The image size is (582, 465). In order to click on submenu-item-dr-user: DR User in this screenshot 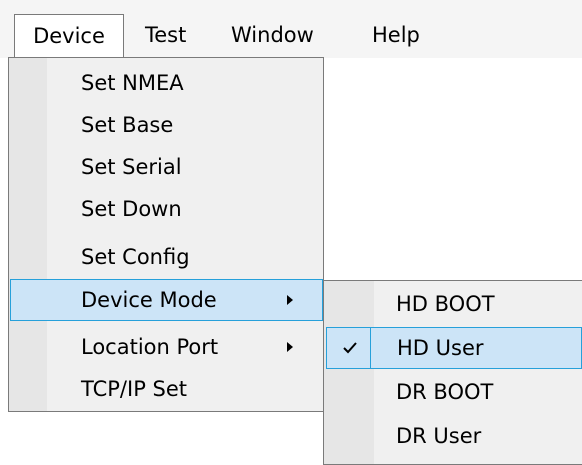, I will do `click(454, 436)`.